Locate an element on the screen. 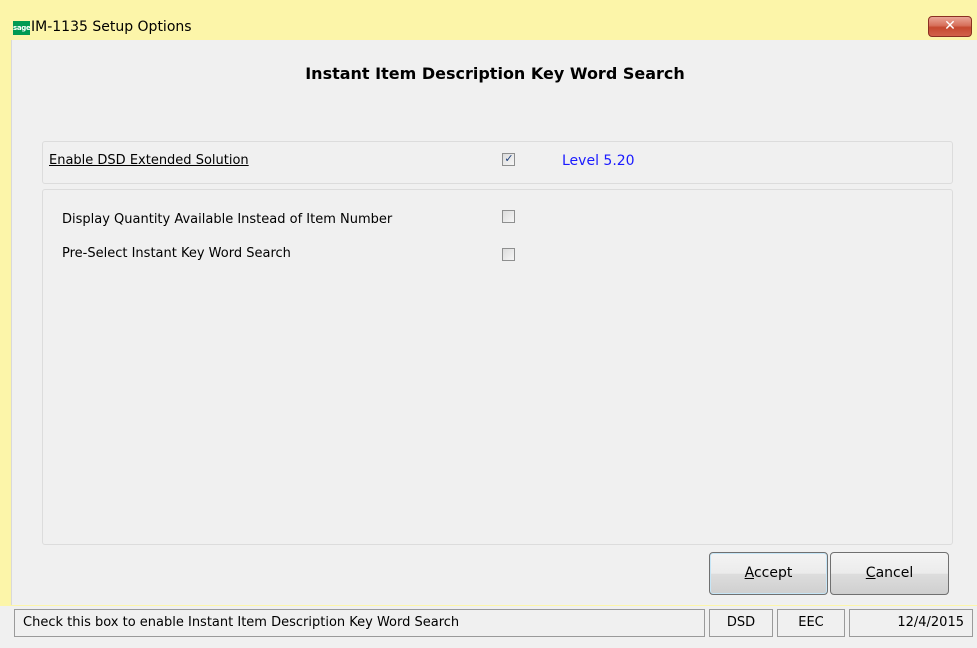  enable-dsd-label: Enable DSD Extended Solution is located at coordinates (149, 160).